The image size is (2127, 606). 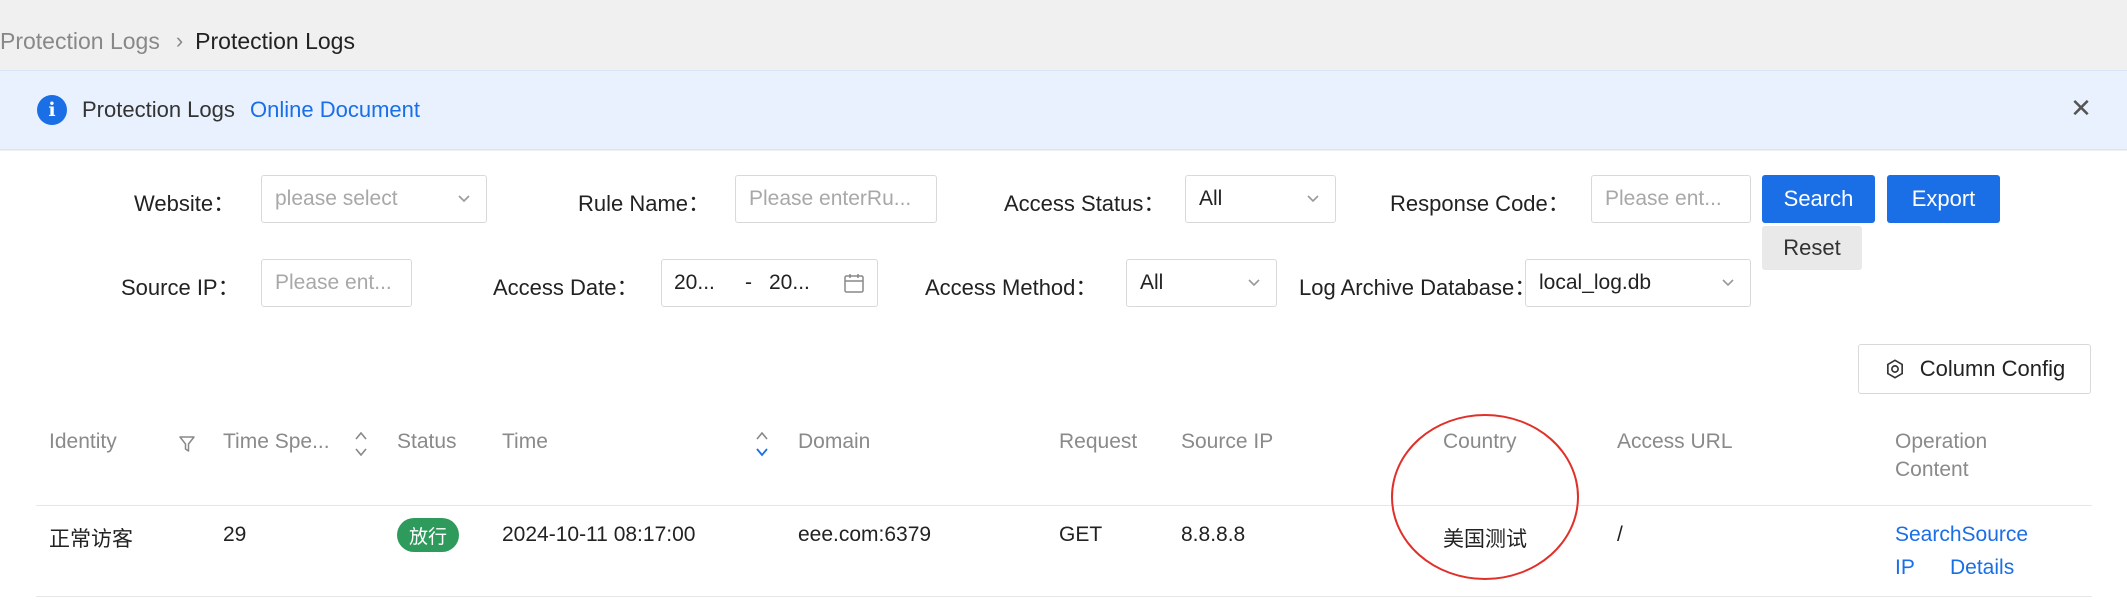 I want to click on response-code-label: Response Code：, so click(x=1480, y=203).